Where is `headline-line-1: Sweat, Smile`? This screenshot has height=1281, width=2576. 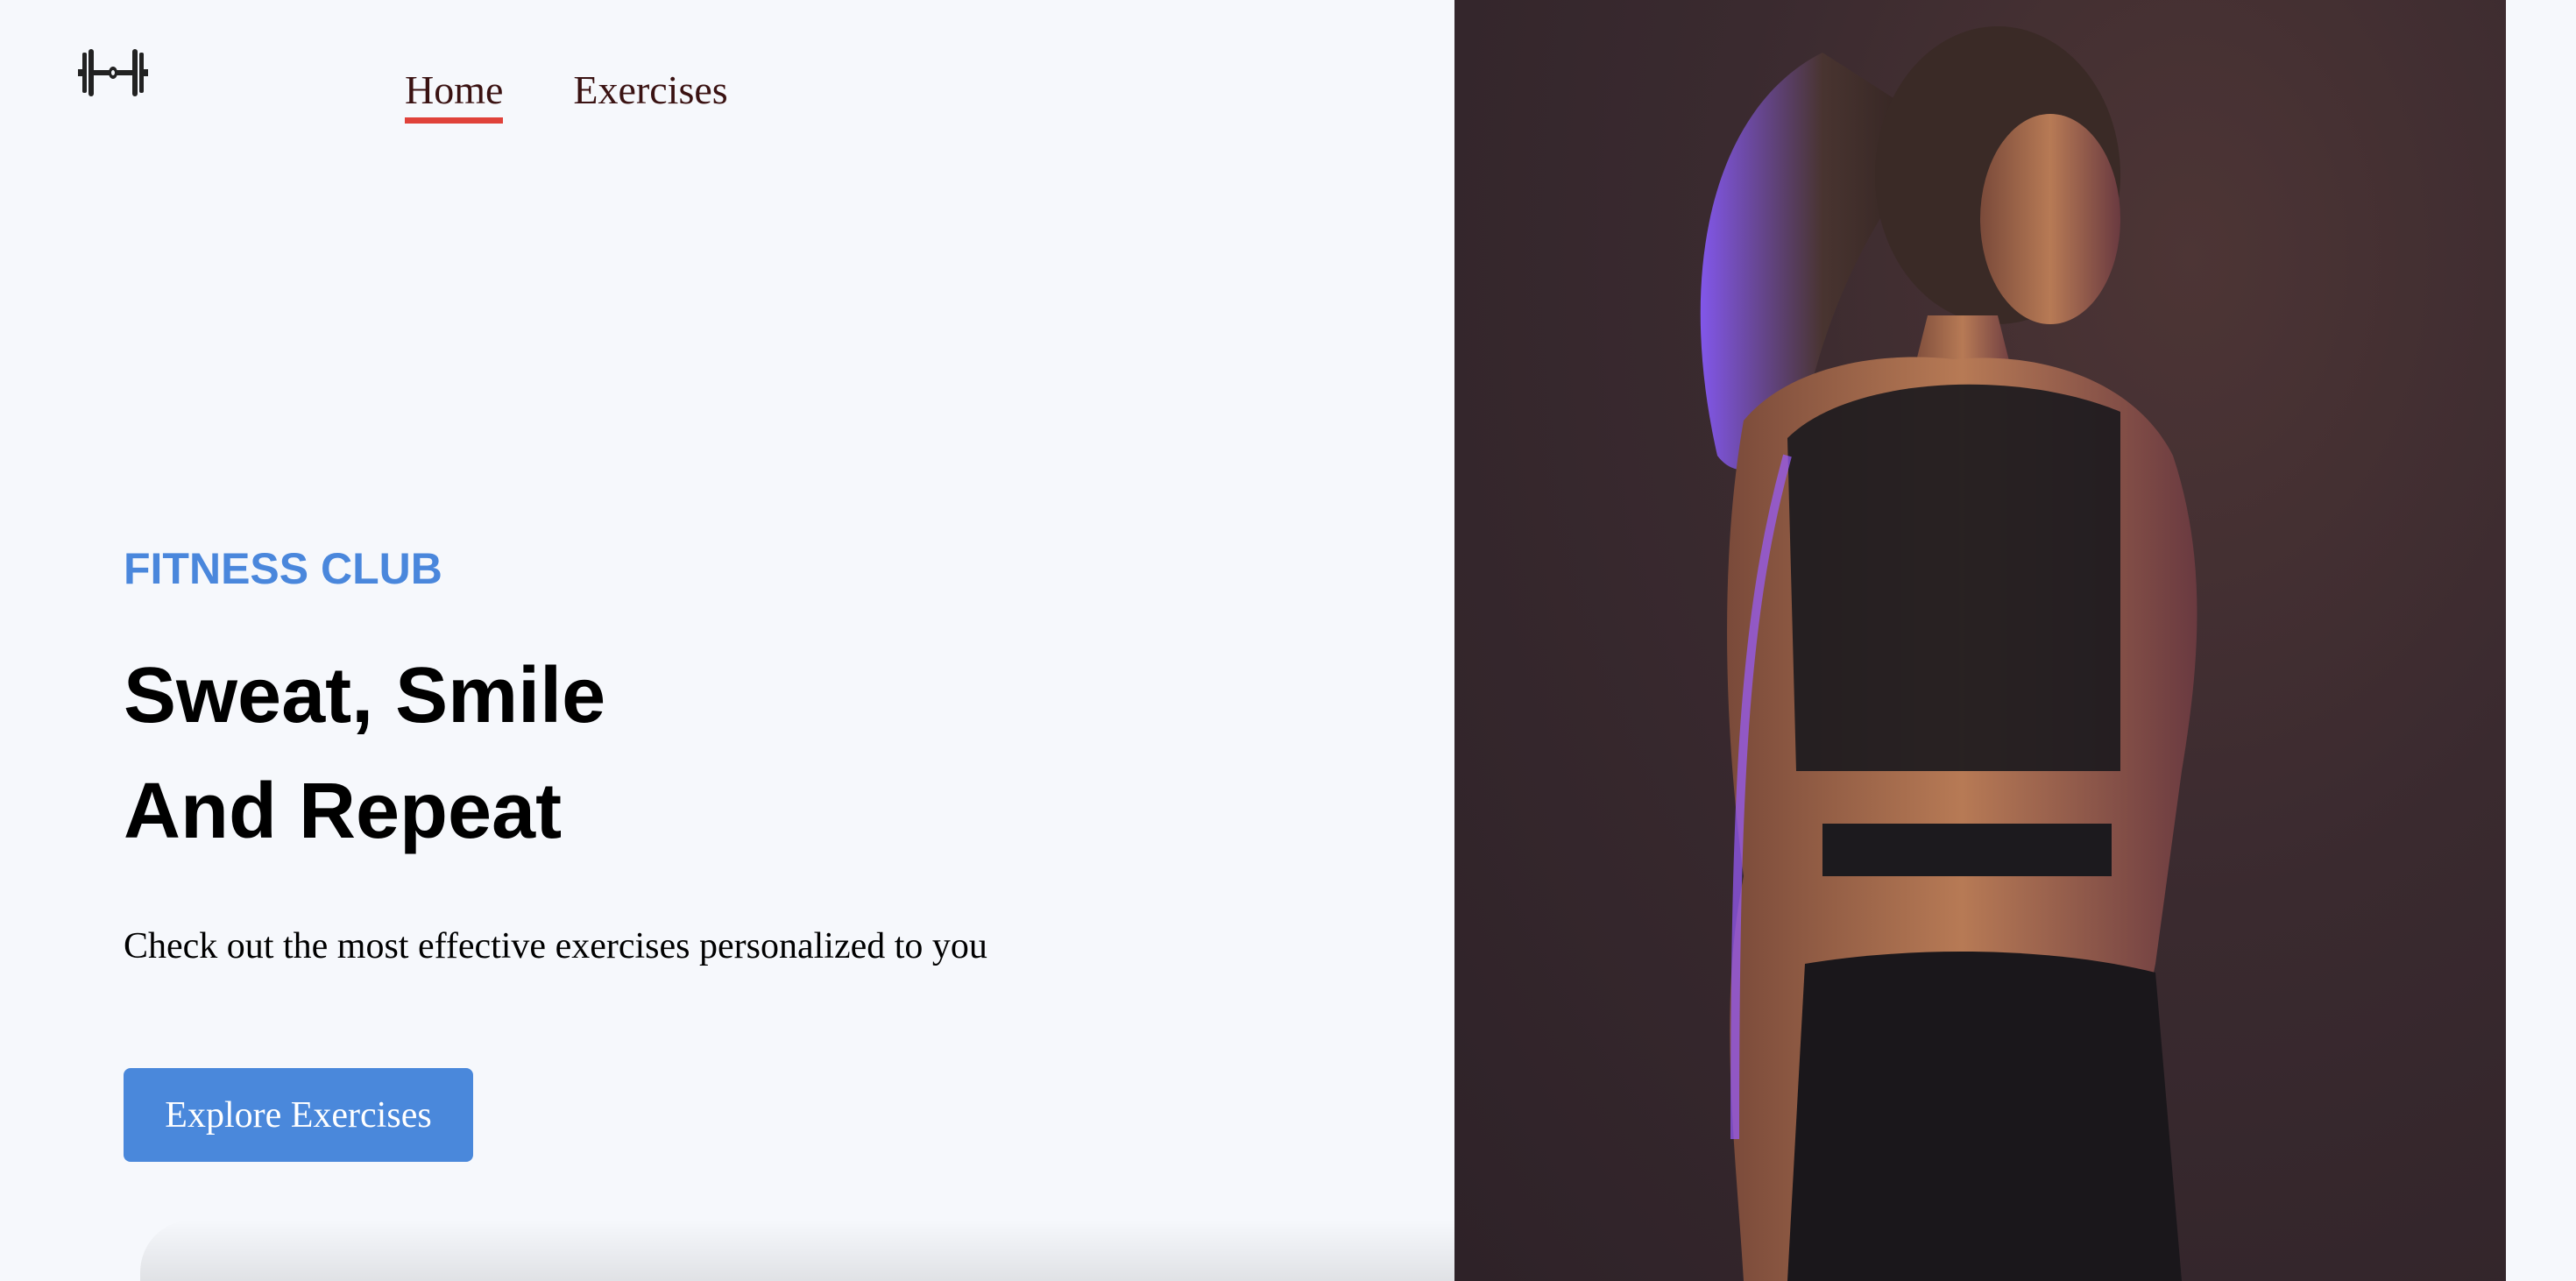
headline-line-1: Sweat, Smile is located at coordinates (365, 696).